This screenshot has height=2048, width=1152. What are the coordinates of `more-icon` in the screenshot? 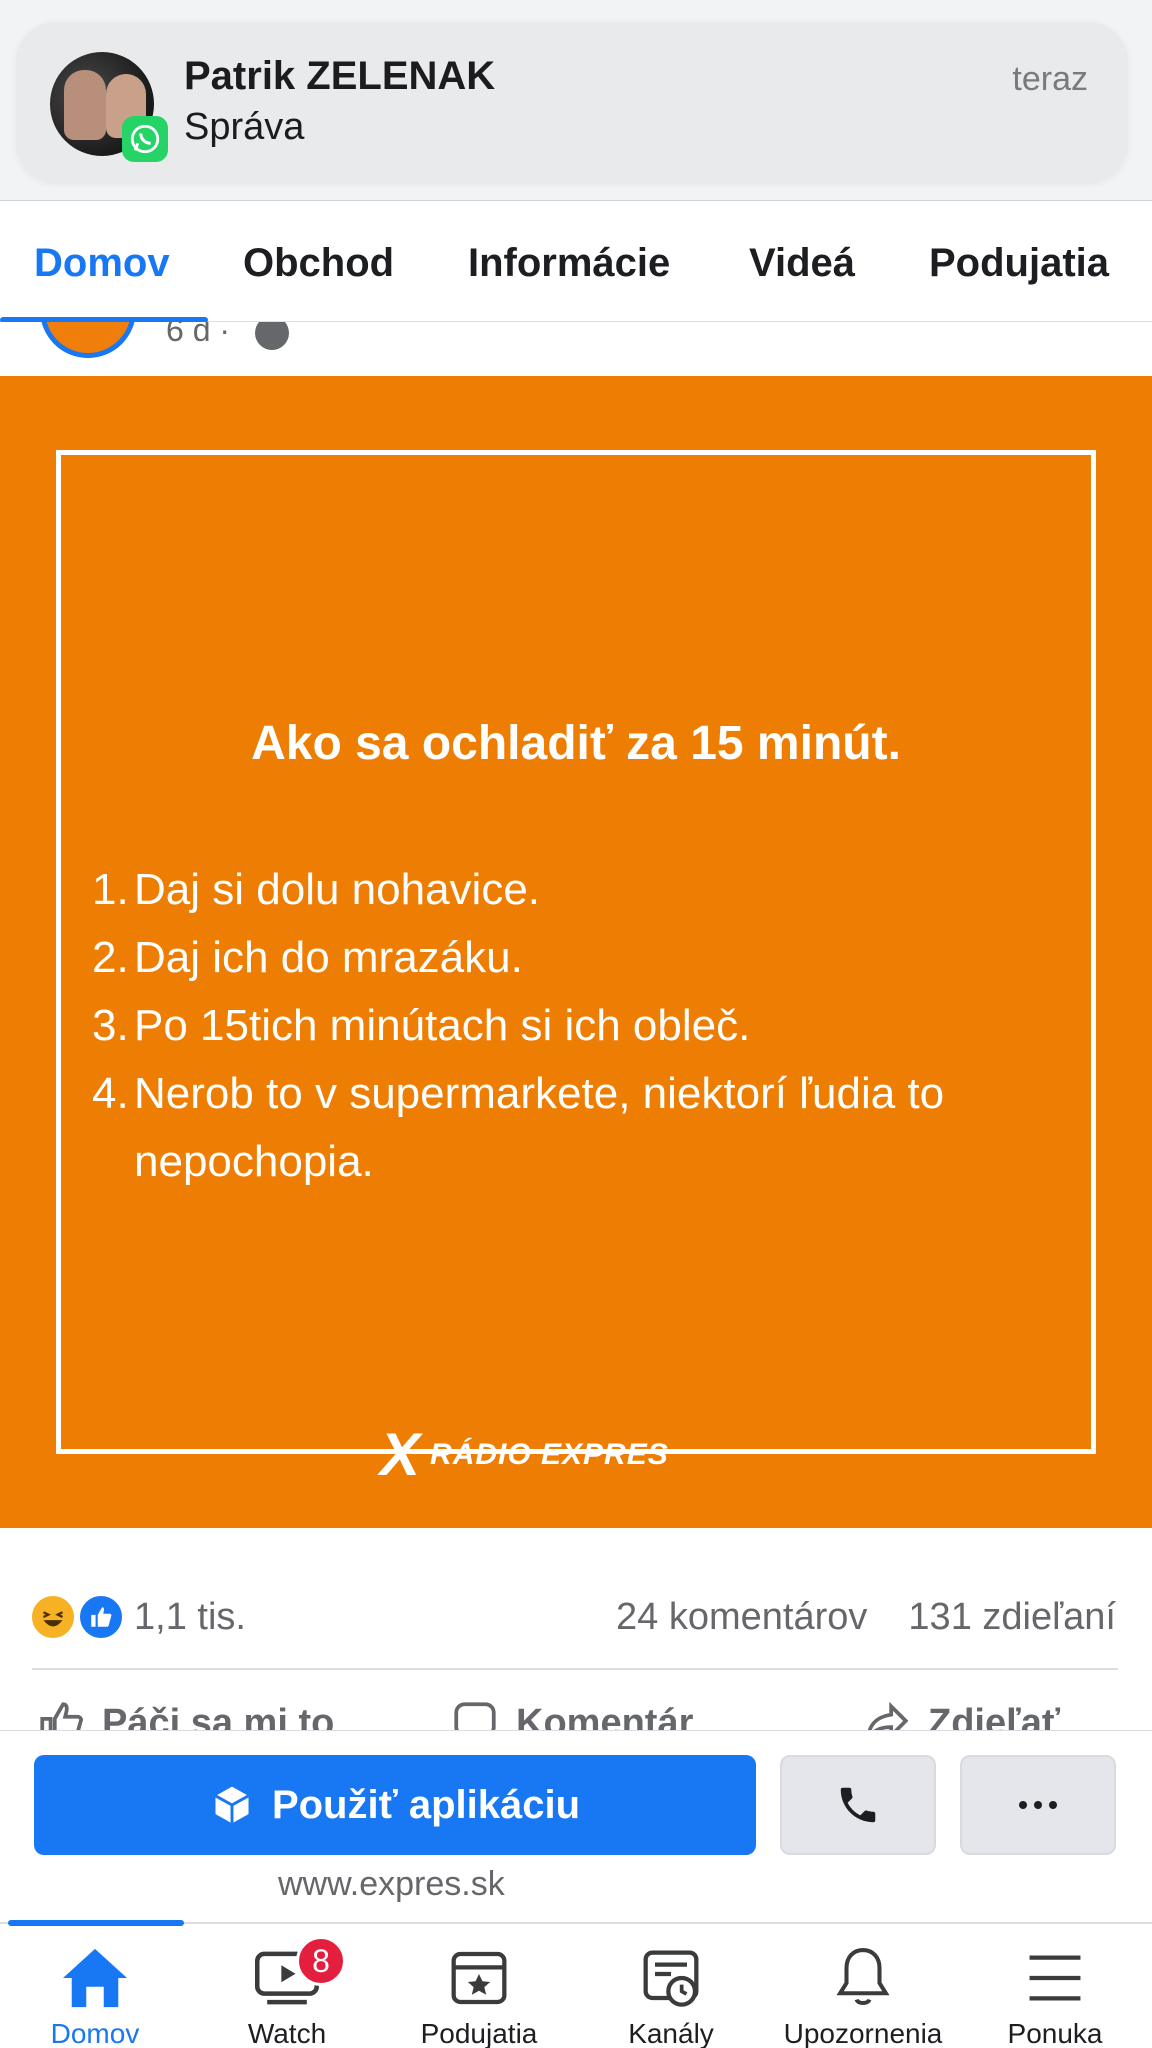 It's located at (1038, 1805).